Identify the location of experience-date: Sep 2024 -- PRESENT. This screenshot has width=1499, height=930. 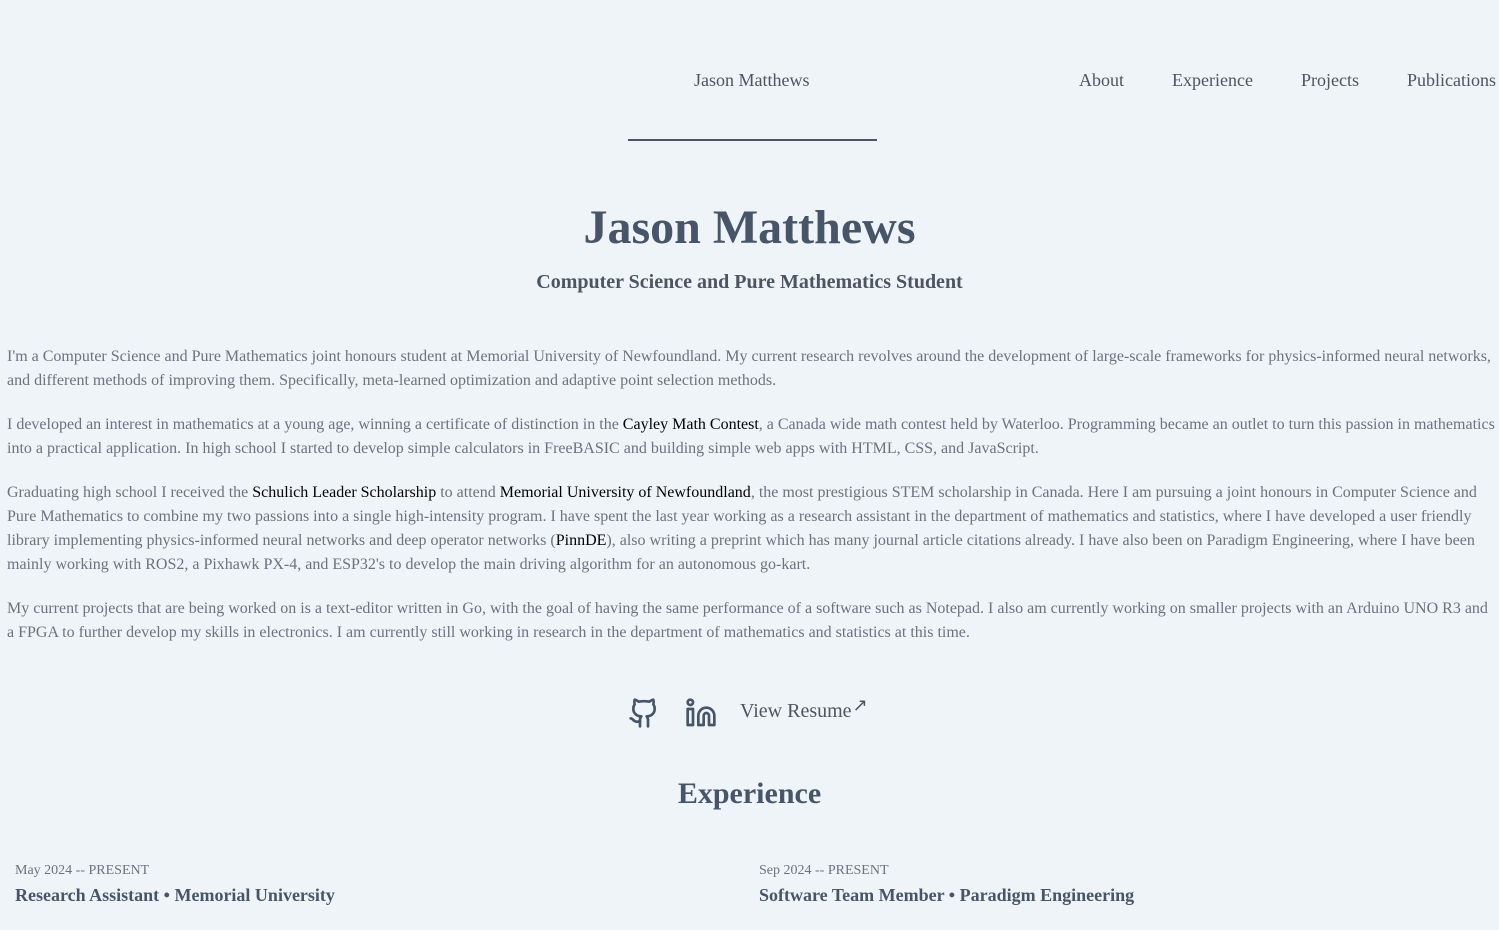
(824, 870).